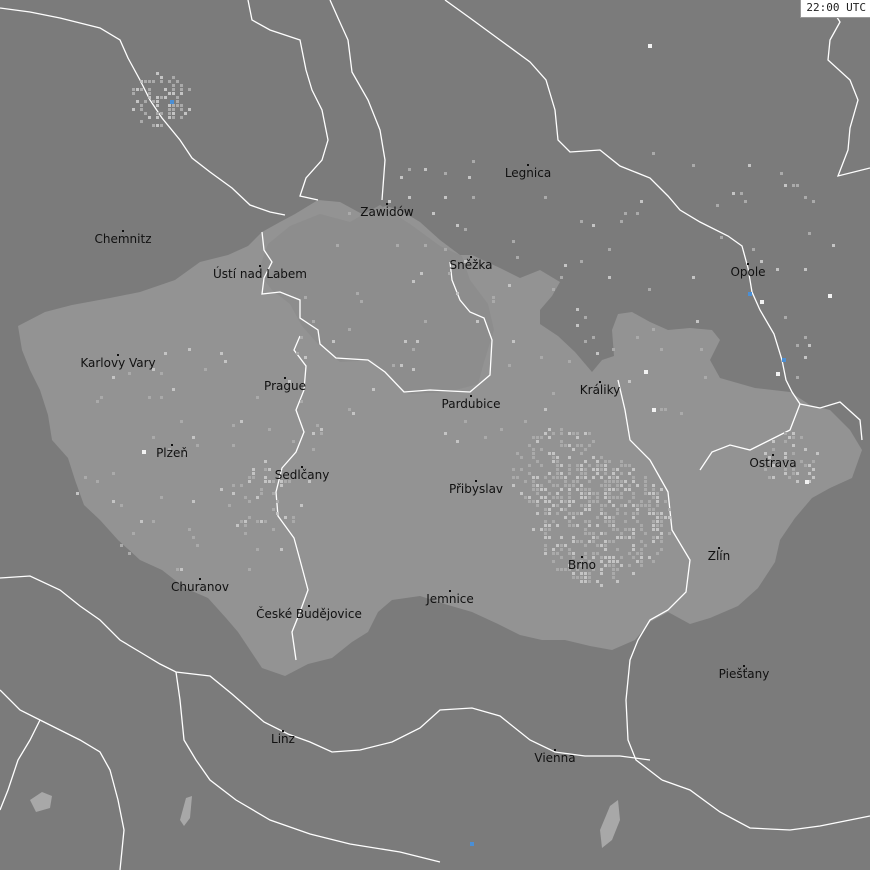 This screenshot has width=870, height=870. What do you see at coordinates (719, 556) in the screenshot?
I see `city-label: Zlín` at bounding box center [719, 556].